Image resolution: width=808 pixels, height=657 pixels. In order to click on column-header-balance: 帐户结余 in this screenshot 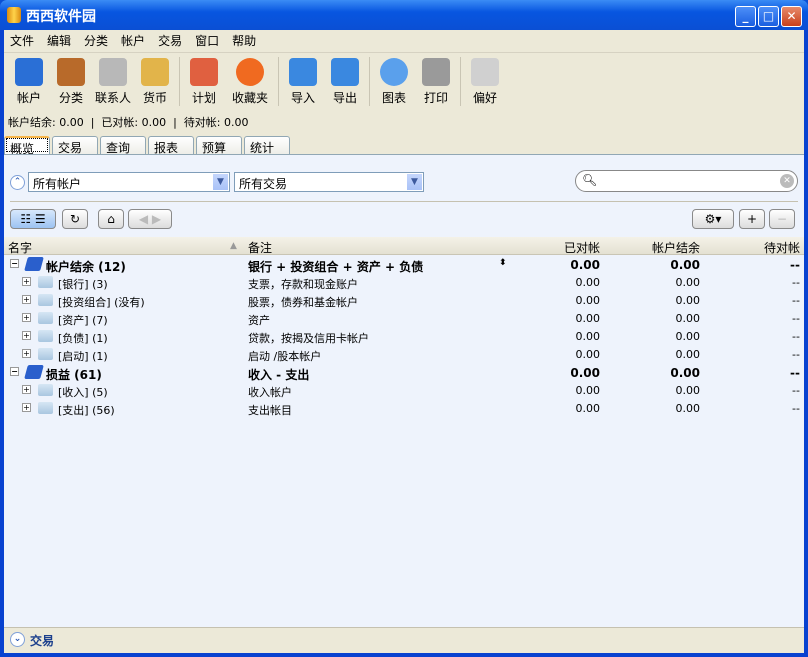, I will do `click(676, 247)`.